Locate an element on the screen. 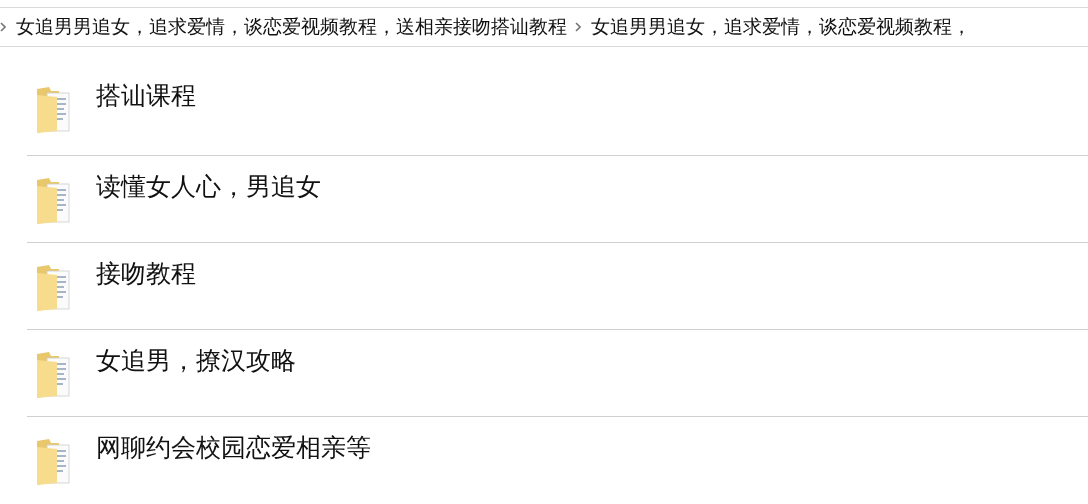 Image resolution: width=1088 pixels, height=504 pixels. breadcrumb-item: 女追男男追女，追求爱情，谈恋爱视频教程， is located at coordinates (783, 27).